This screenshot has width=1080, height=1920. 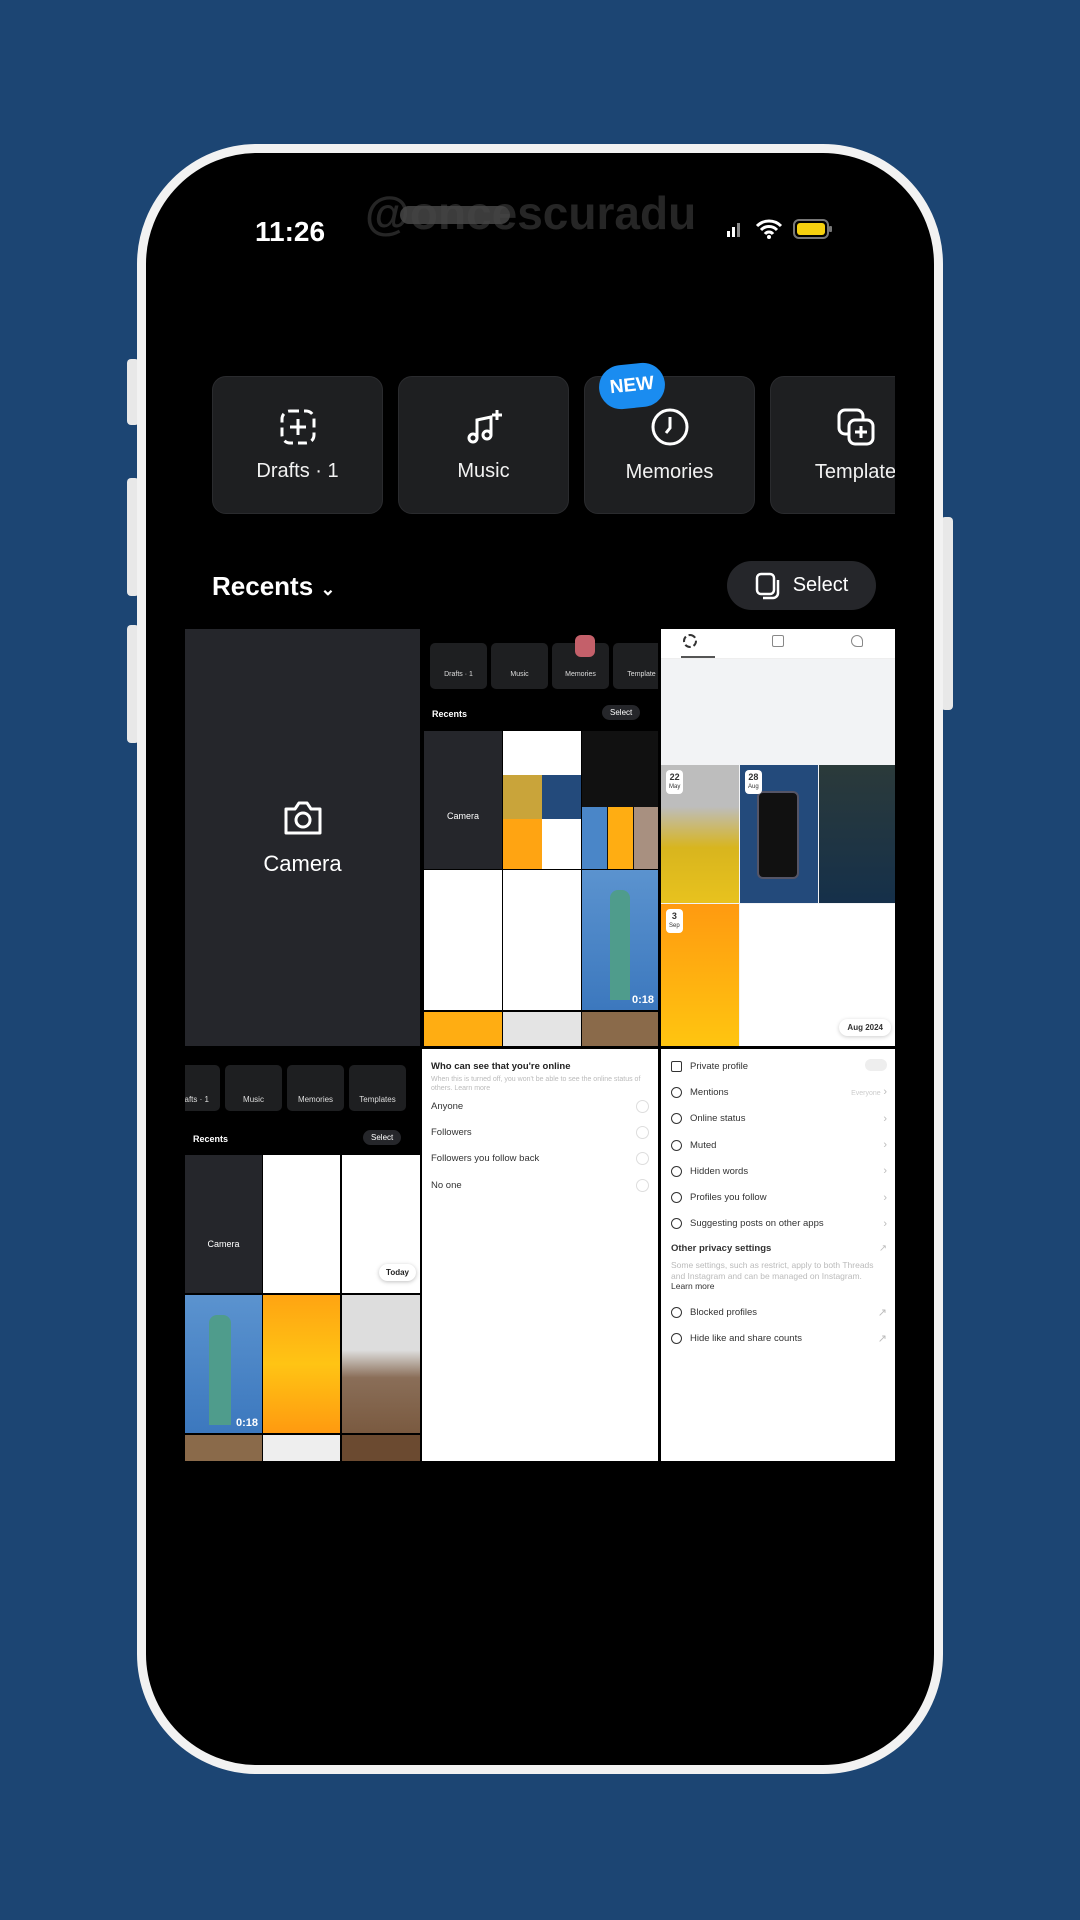 I want to click on mini-avatar, so click(x=585, y=646).